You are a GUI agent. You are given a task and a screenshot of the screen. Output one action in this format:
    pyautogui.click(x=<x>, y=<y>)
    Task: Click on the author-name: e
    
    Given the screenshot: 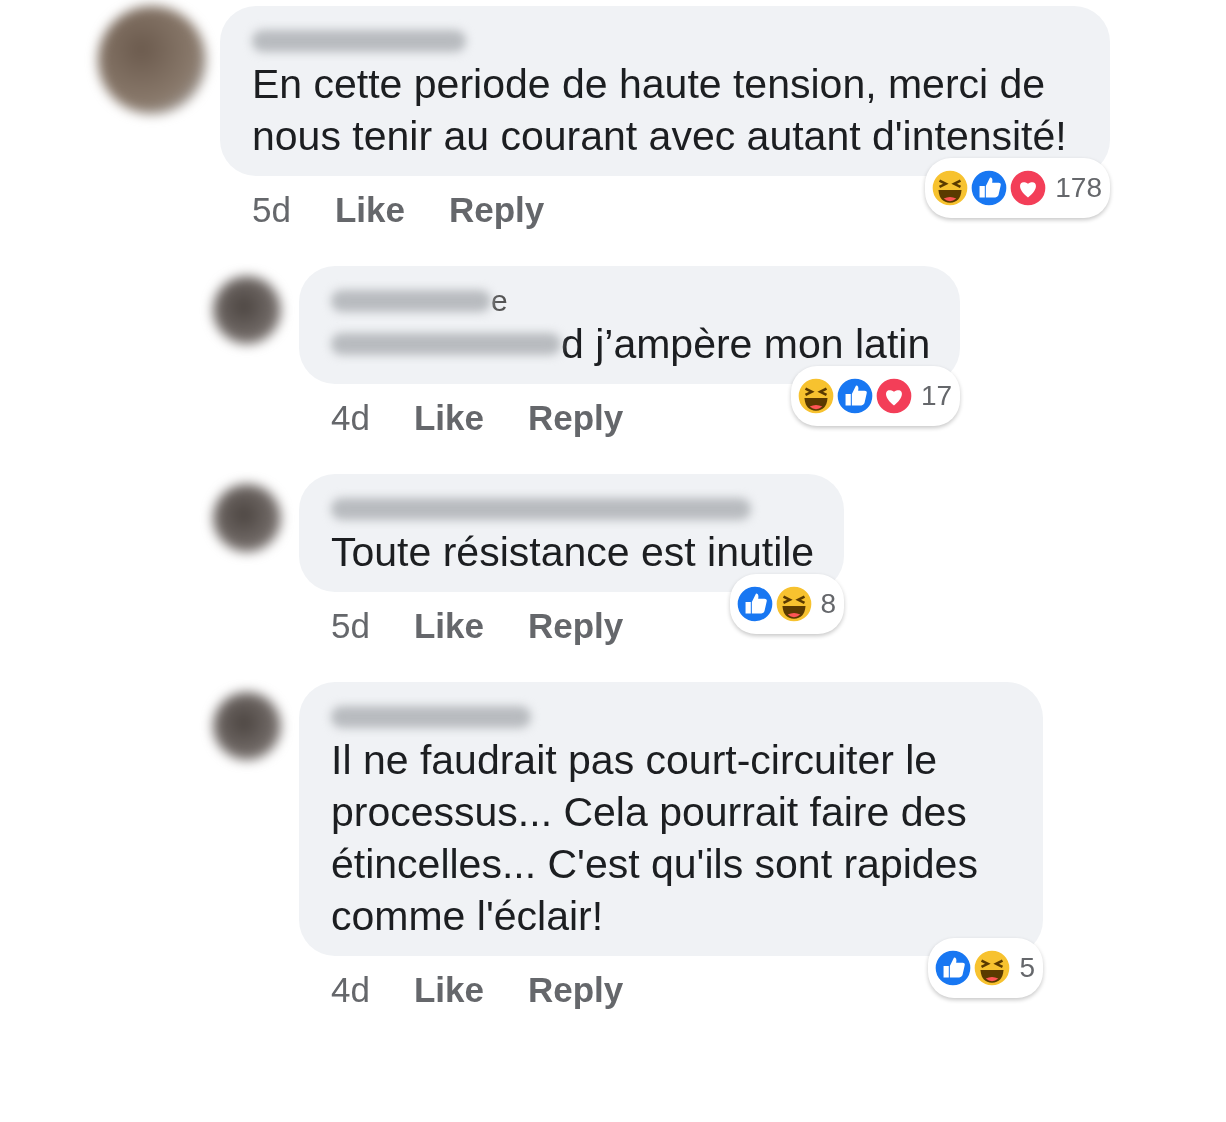 What is the action you would take?
    pyautogui.click(x=499, y=301)
    